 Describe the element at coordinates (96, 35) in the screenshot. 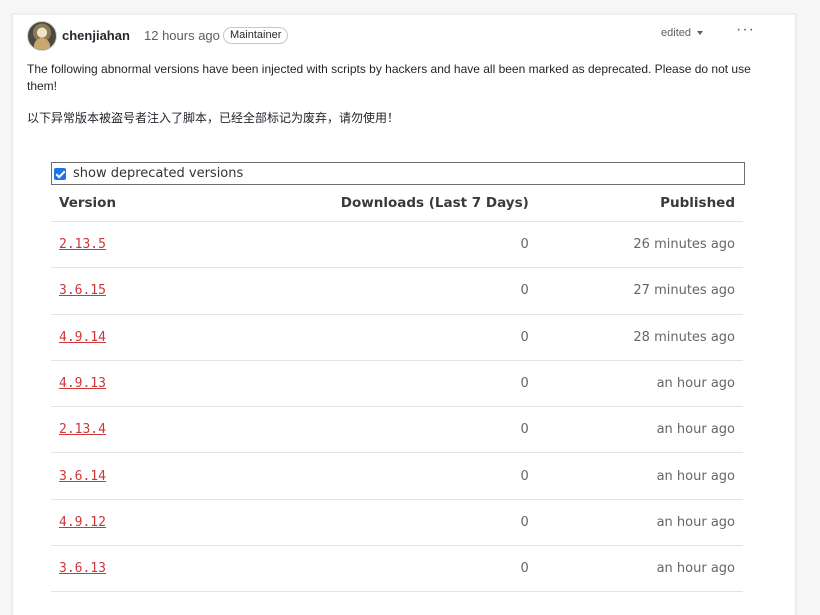

I see `comment-author: chenjiahan` at that location.